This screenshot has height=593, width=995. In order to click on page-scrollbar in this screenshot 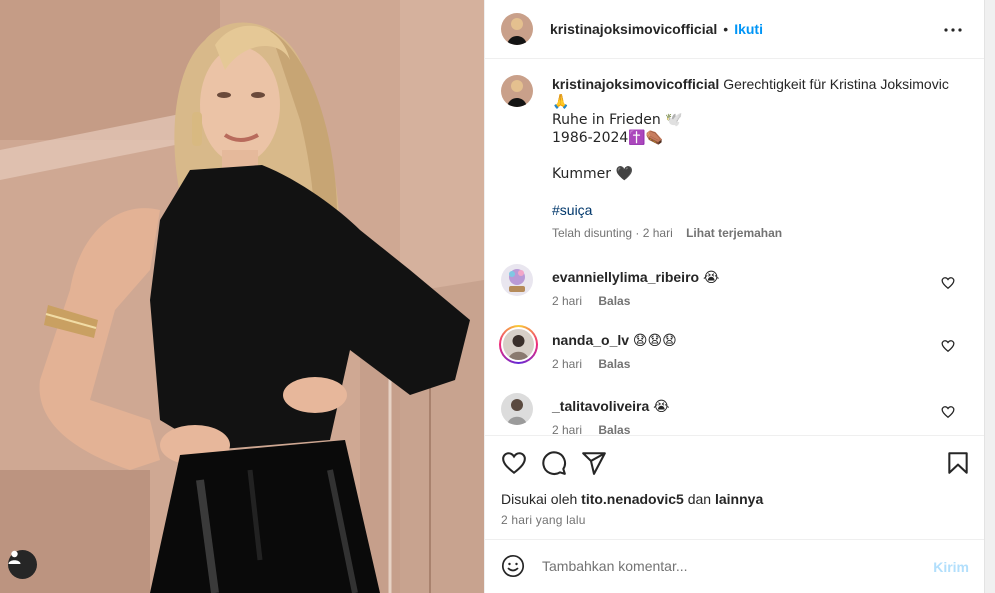, I will do `click(989, 296)`.